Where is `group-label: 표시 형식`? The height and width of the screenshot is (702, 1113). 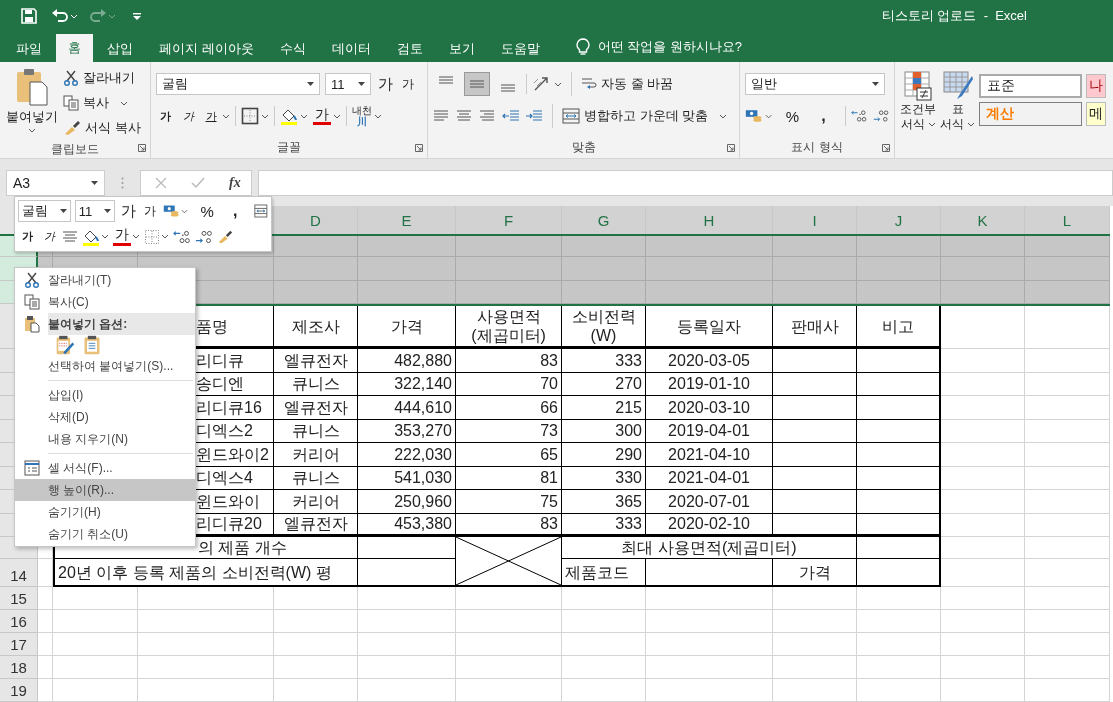 group-label: 표시 형식 is located at coordinates (817, 147).